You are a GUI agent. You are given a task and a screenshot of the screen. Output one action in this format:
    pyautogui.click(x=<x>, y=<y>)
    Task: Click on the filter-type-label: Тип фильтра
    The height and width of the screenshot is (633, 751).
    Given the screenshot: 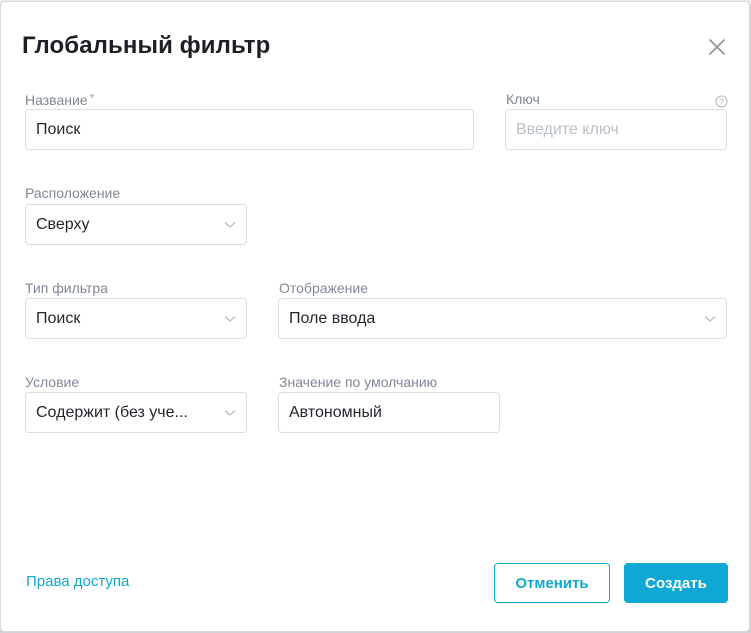 What is the action you would take?
    pyautogui.click(x=66, y=288)
    